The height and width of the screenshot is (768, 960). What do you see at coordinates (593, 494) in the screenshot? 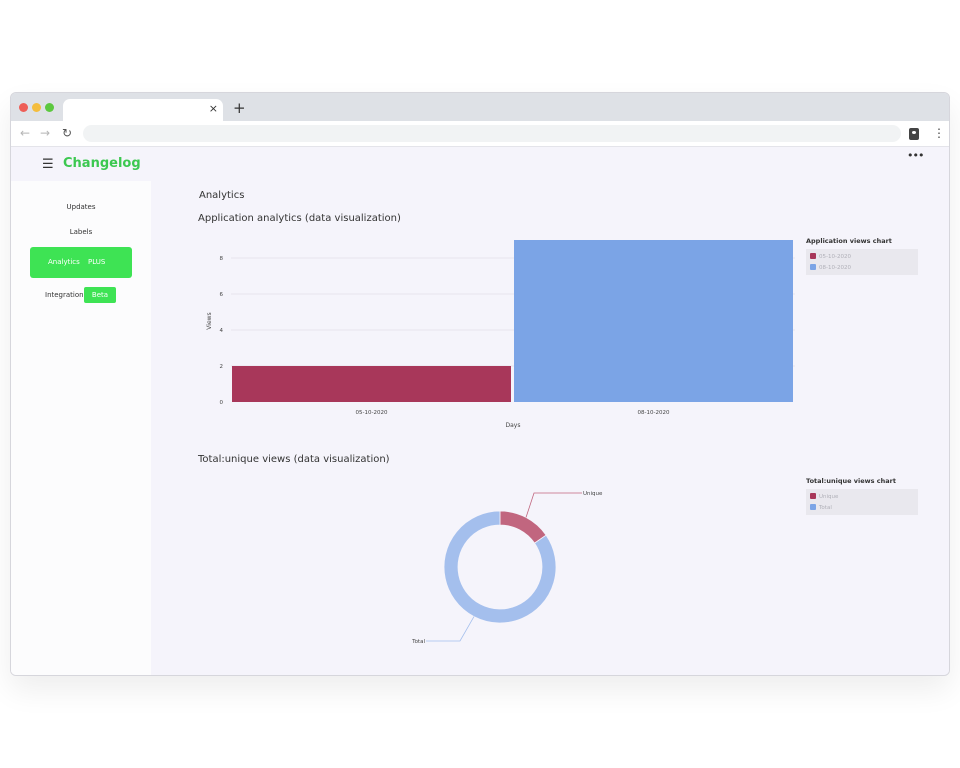
I see `donut-label: Unique` at bounding box center [593, 494].